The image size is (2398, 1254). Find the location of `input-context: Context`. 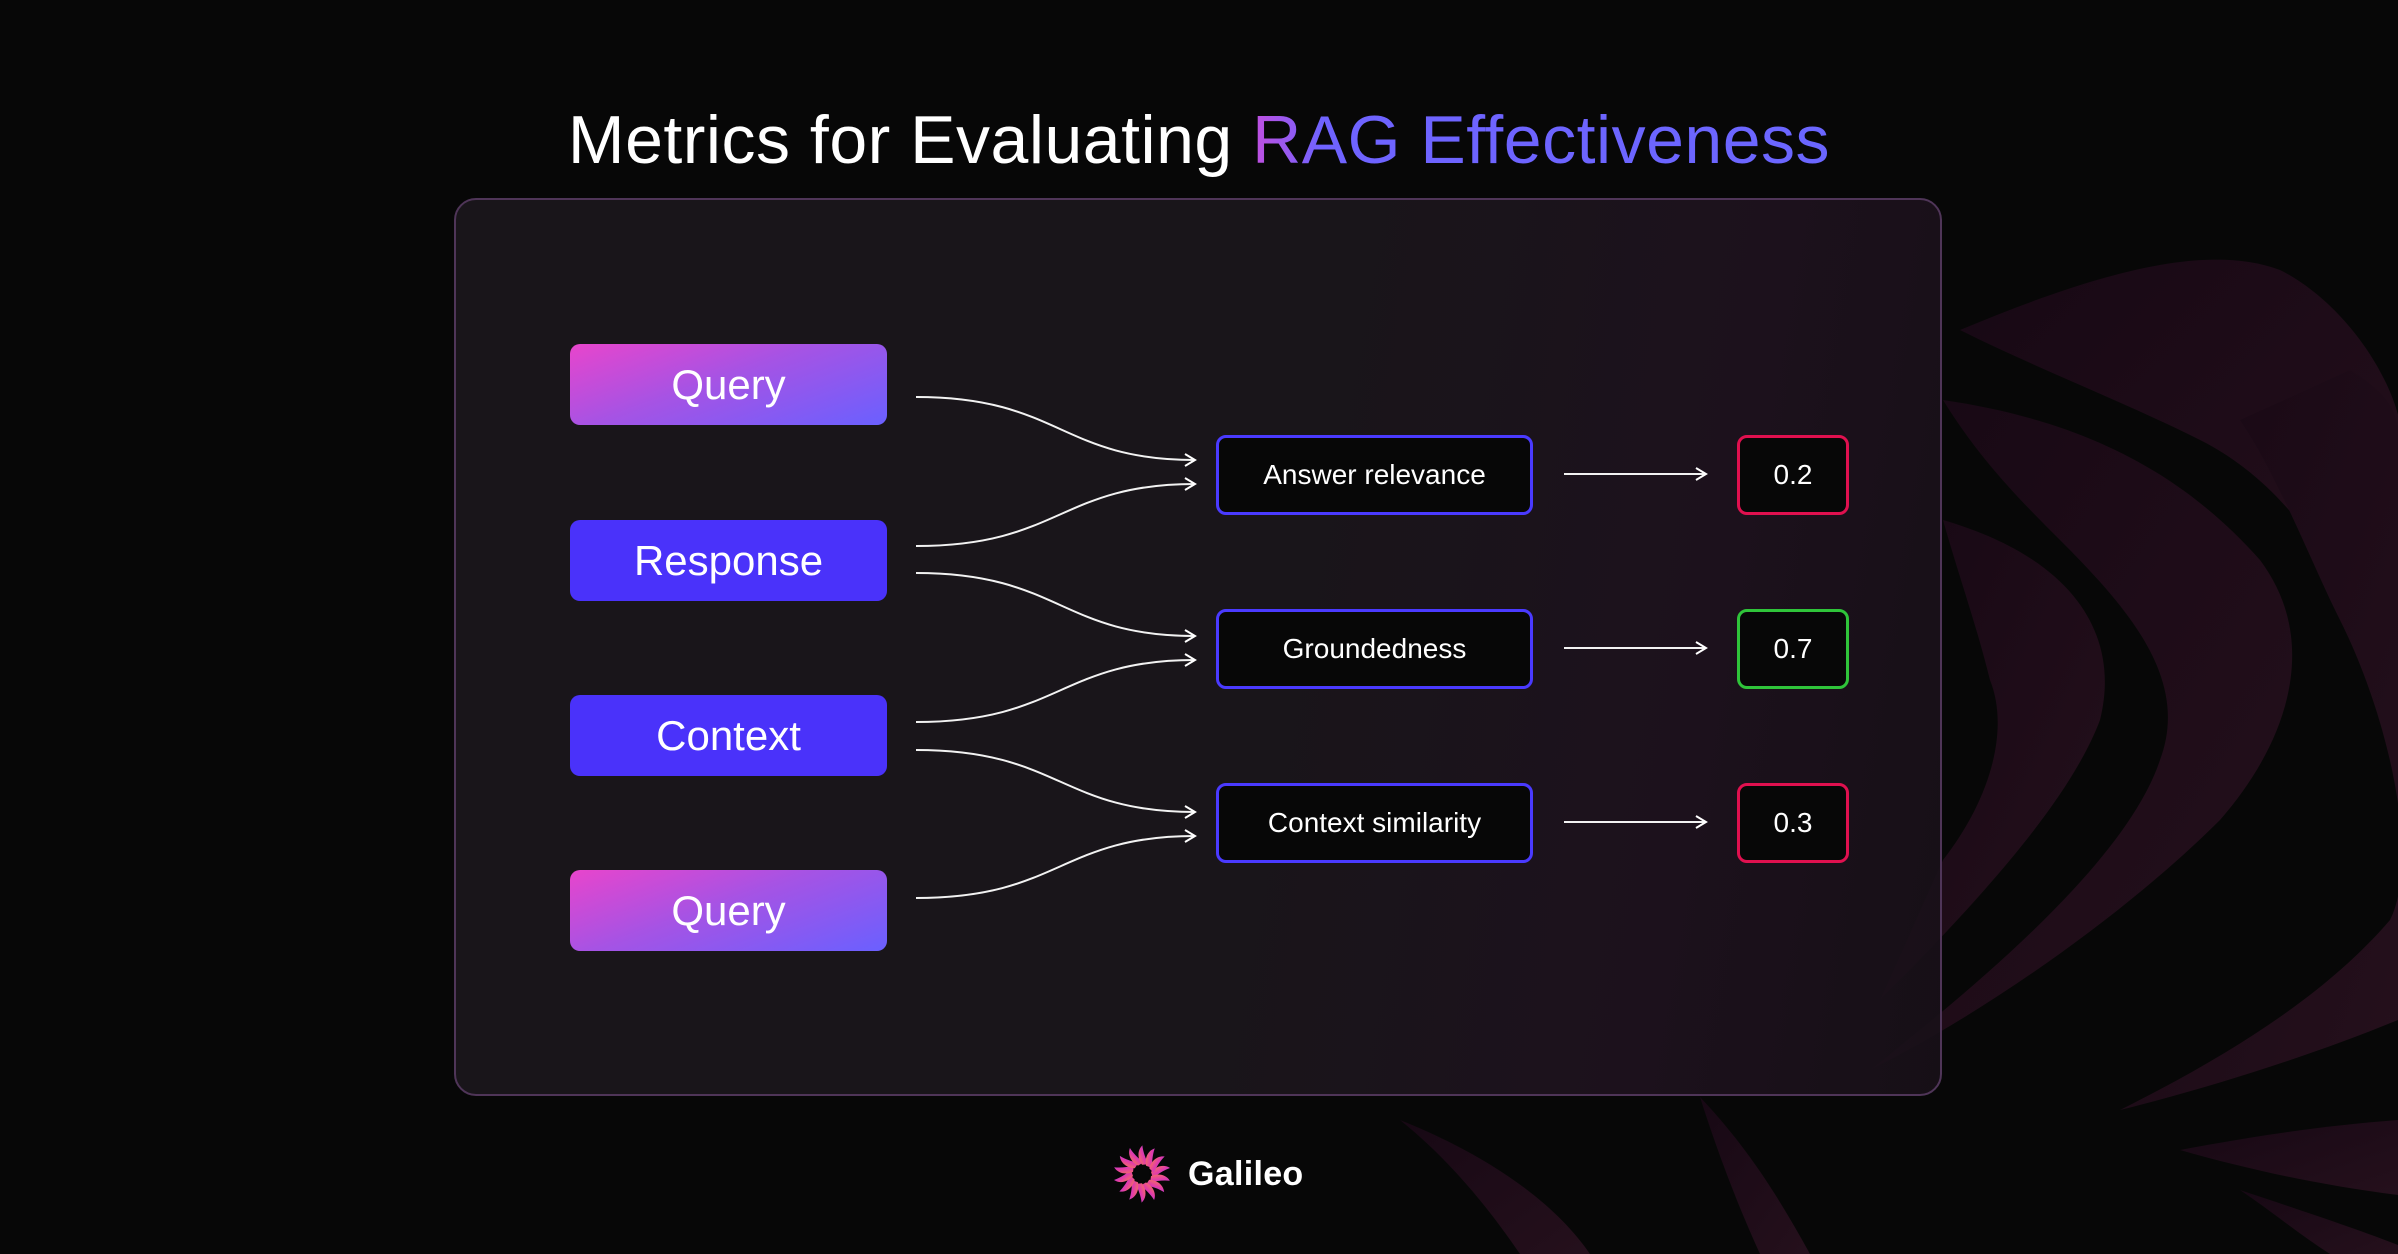

input-context: Context is located at coordinates (728, 735).